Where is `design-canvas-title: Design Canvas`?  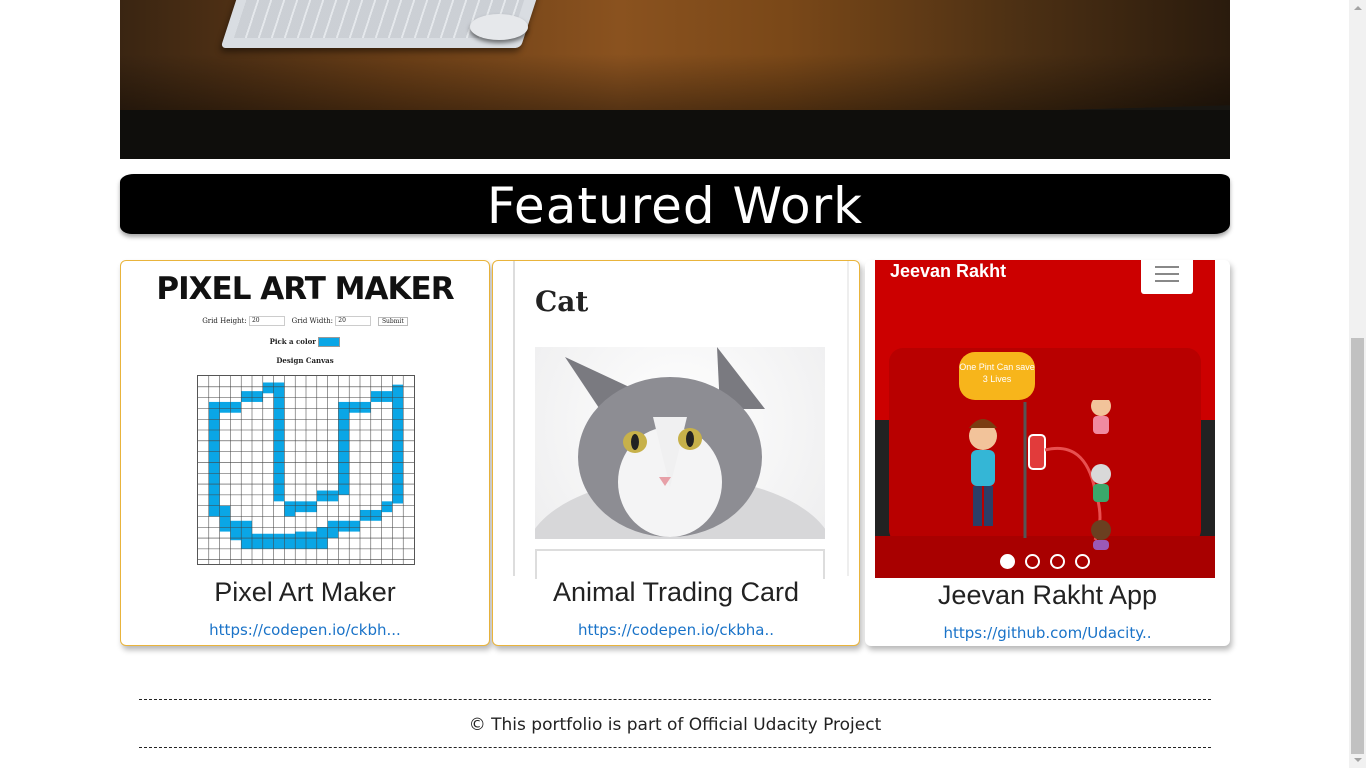 design-canvas-title: Design Canvas is located at coordinates (305, 360).